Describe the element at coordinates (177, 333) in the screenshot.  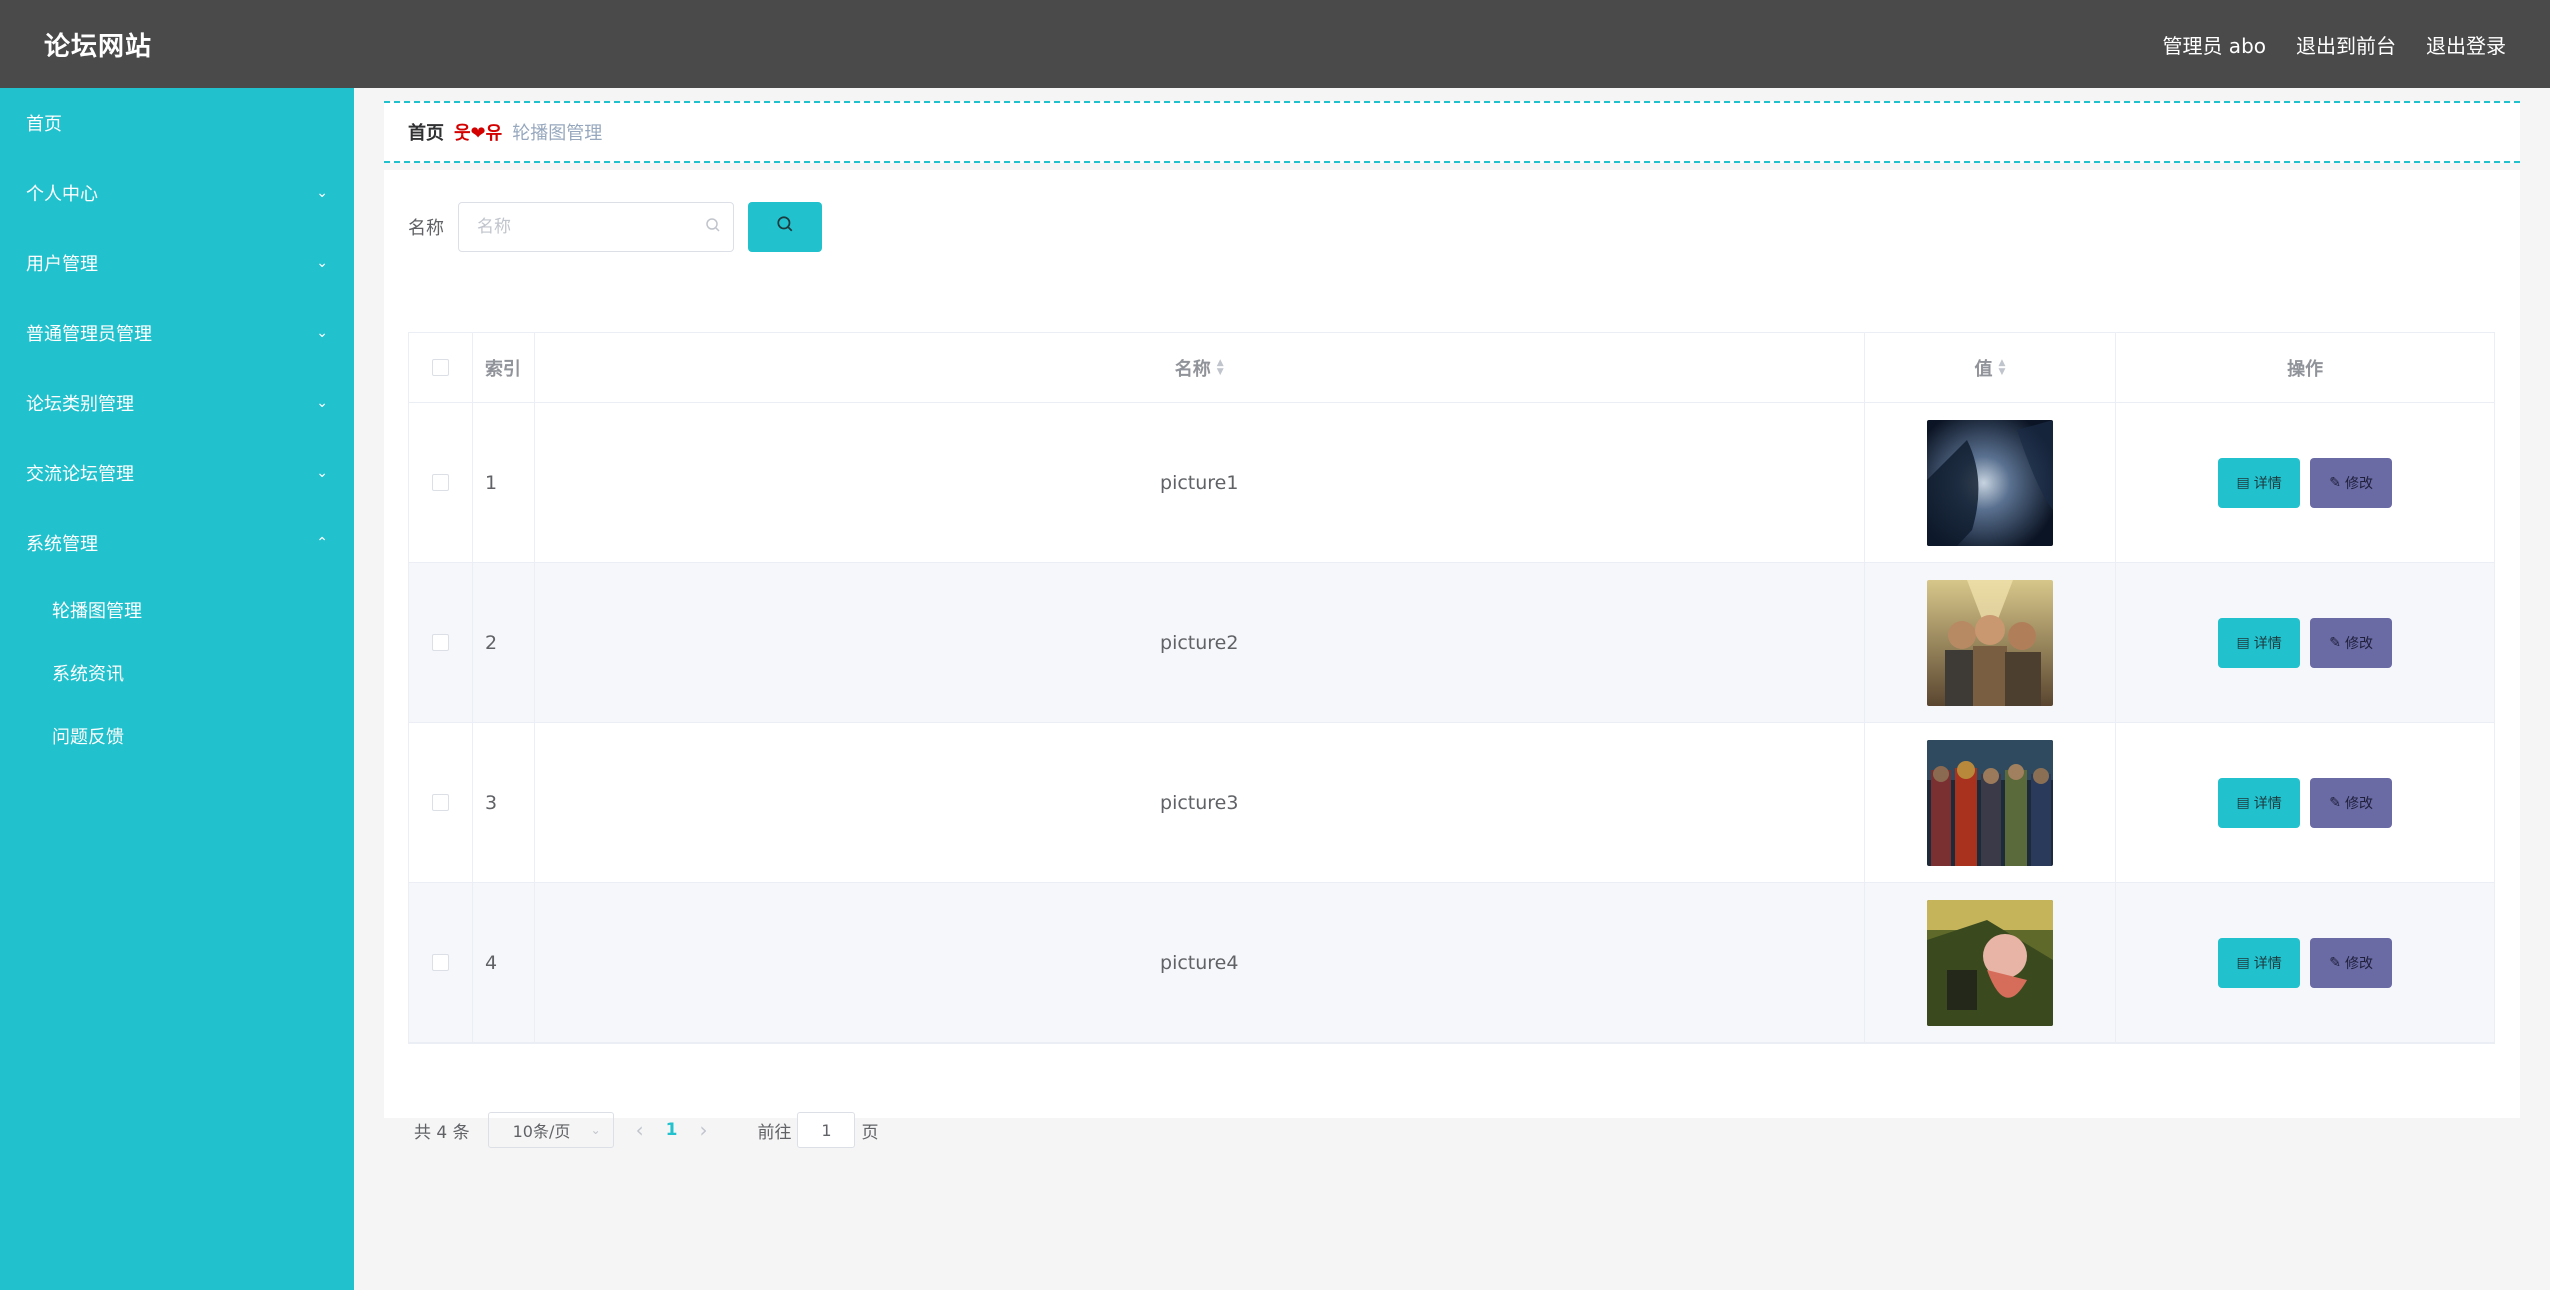
I see `sidebar-item-admin-management: 普通管理员管理 ⌄` at that location.